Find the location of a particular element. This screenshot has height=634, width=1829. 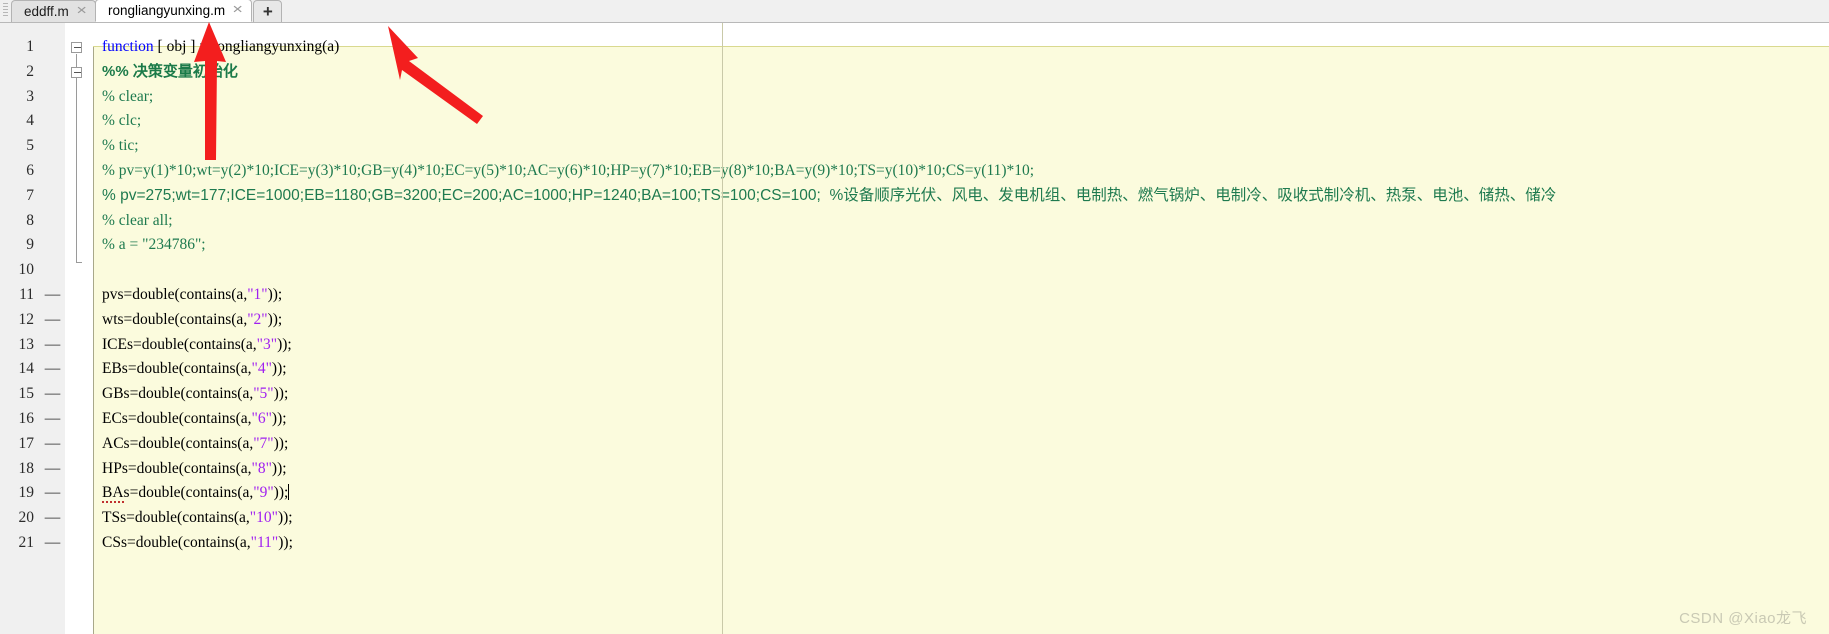

line-number: 1 is located at coordinates (30, 46).